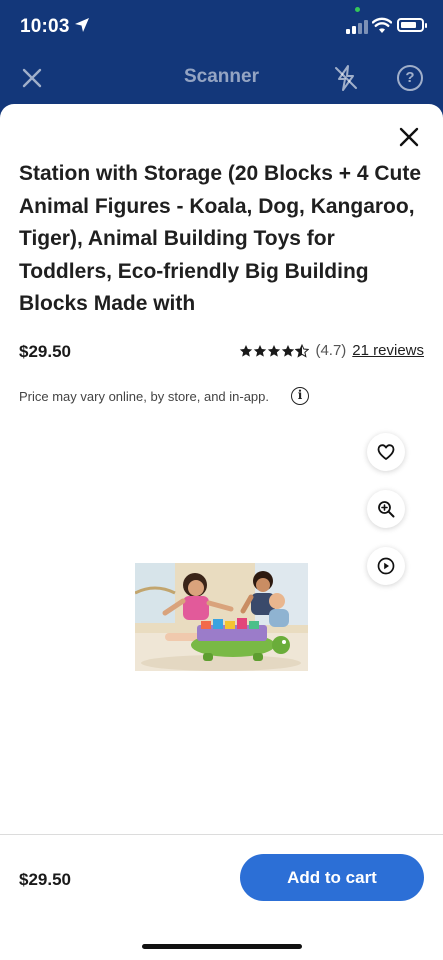 Image resolution: width=443 pixels, height=960 pixels. I want to click on half-star-icon, so click(302, 350).